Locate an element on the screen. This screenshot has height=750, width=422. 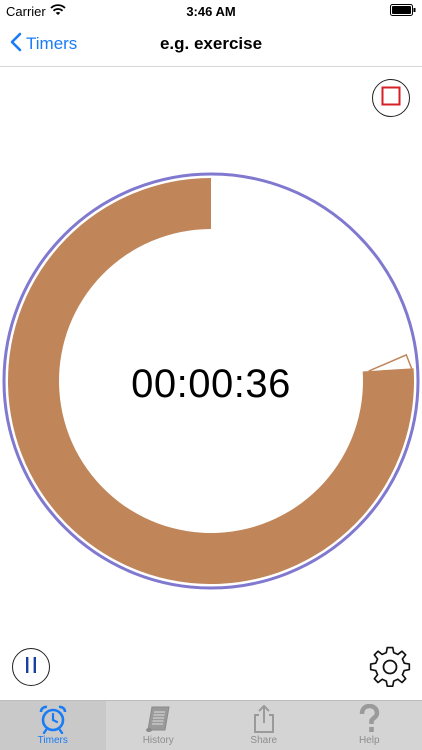
tab-share: Share is located at coordinates (264, 725).